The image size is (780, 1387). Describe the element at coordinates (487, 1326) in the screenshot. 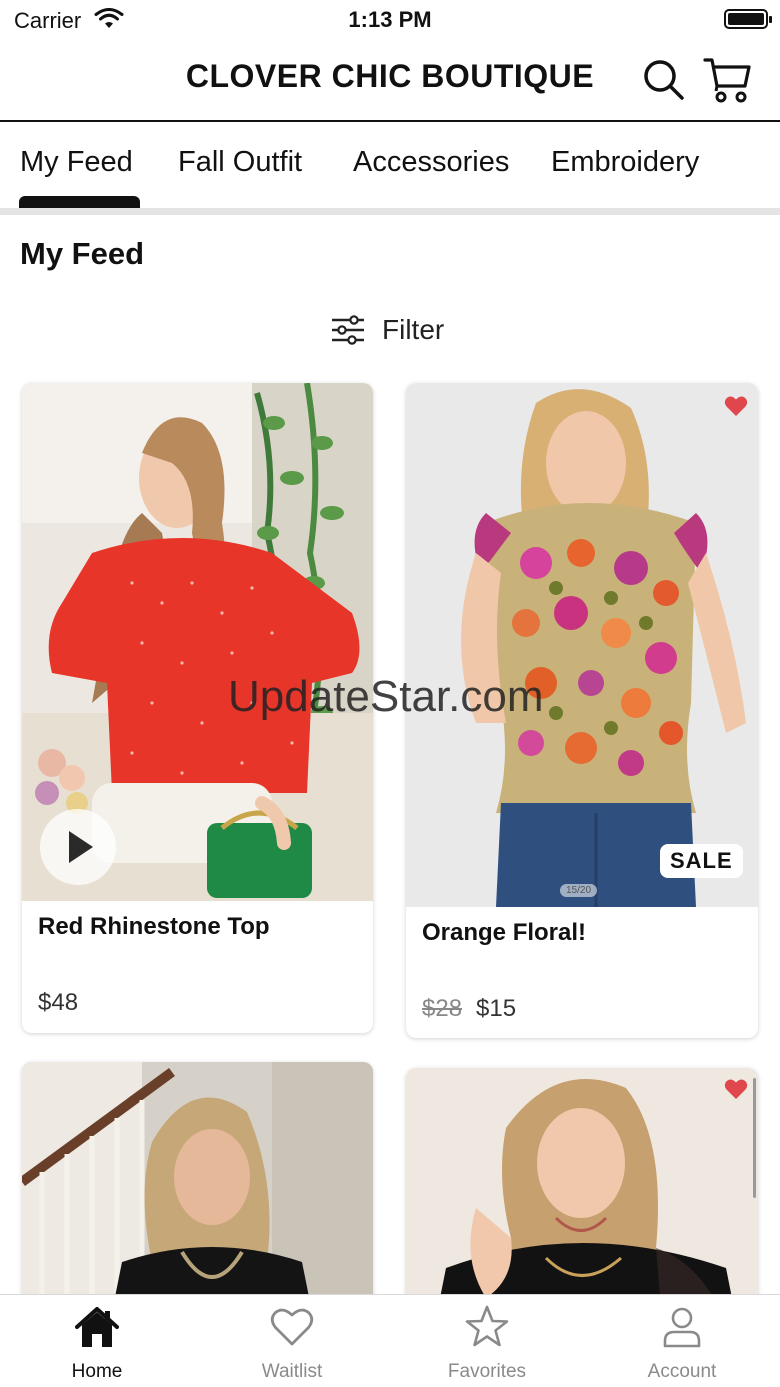

I see `star-icon` at that location.